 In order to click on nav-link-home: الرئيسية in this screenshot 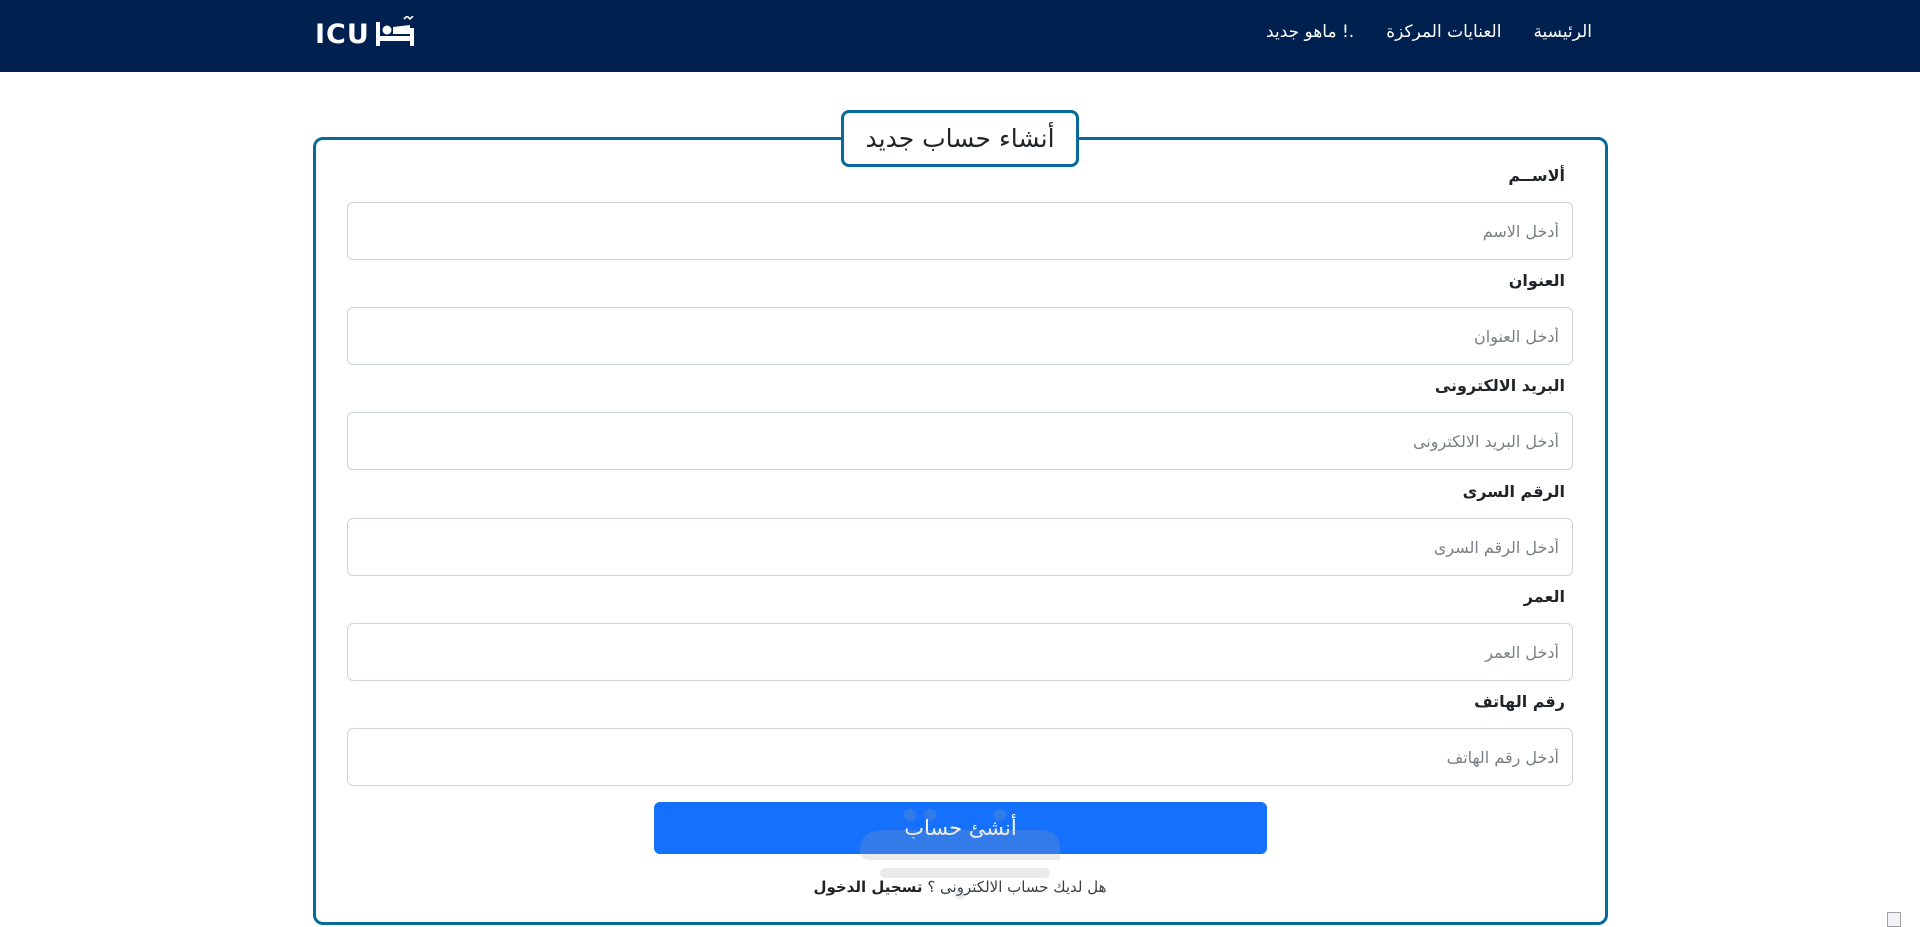, I will do `click(1562, 32)`.